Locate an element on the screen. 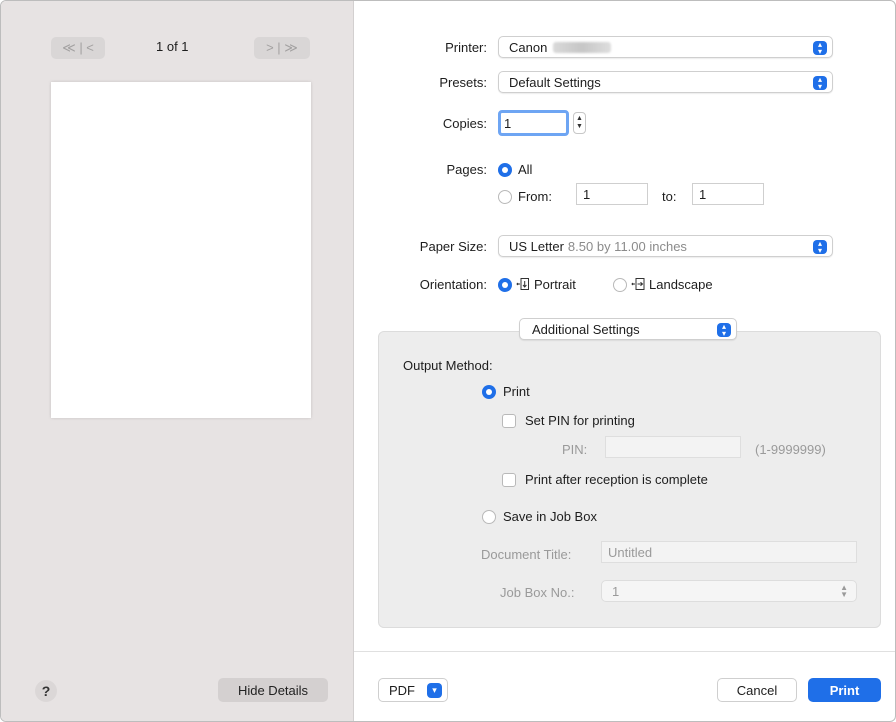 The height and width of the screenshot is (722, 896). section-popup-value: Additional Settings is located at coordinates (586, 329).